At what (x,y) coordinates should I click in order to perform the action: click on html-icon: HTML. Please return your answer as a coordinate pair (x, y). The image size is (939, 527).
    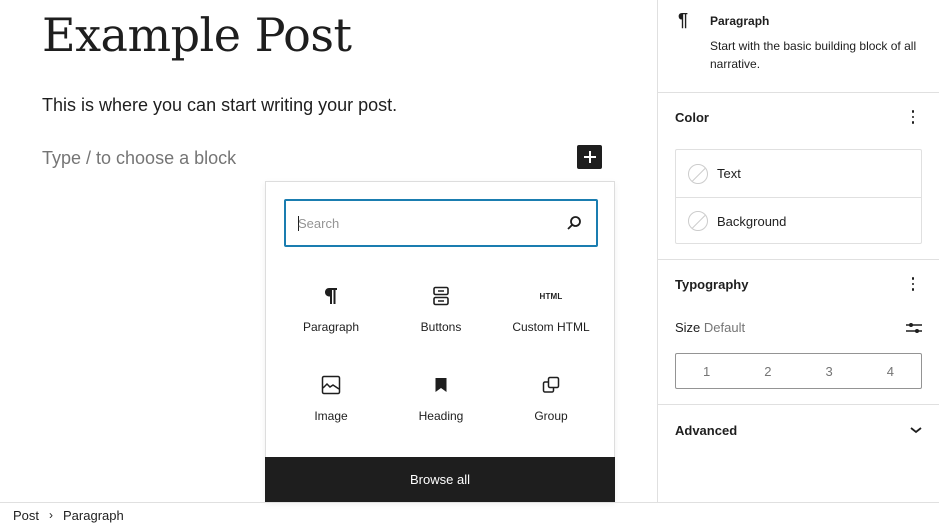
    Looking at the image, I should click on (551, 296).